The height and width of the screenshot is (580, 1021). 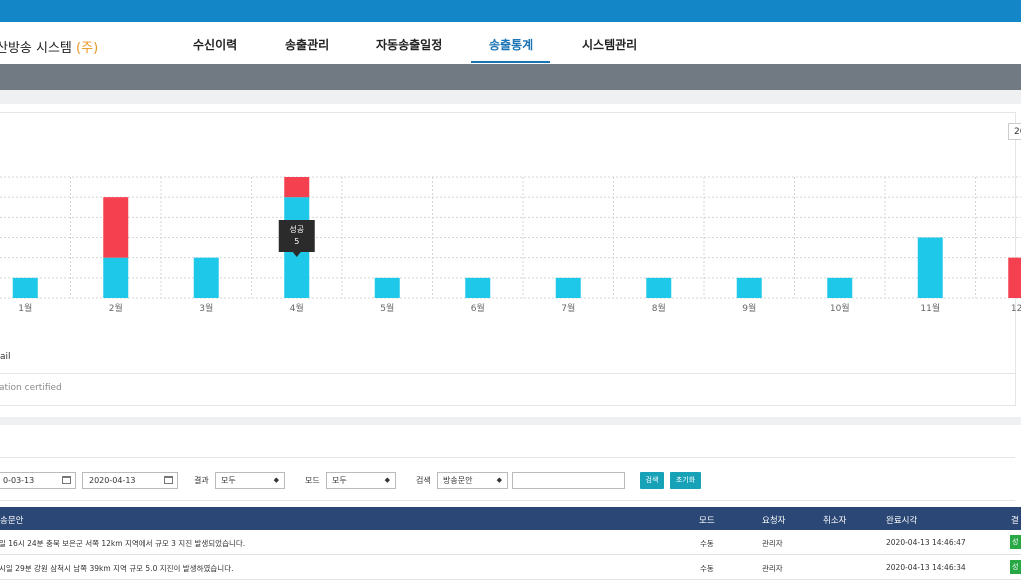 I want to click on month-tick-label: 2월, so click(x=116, y=308).